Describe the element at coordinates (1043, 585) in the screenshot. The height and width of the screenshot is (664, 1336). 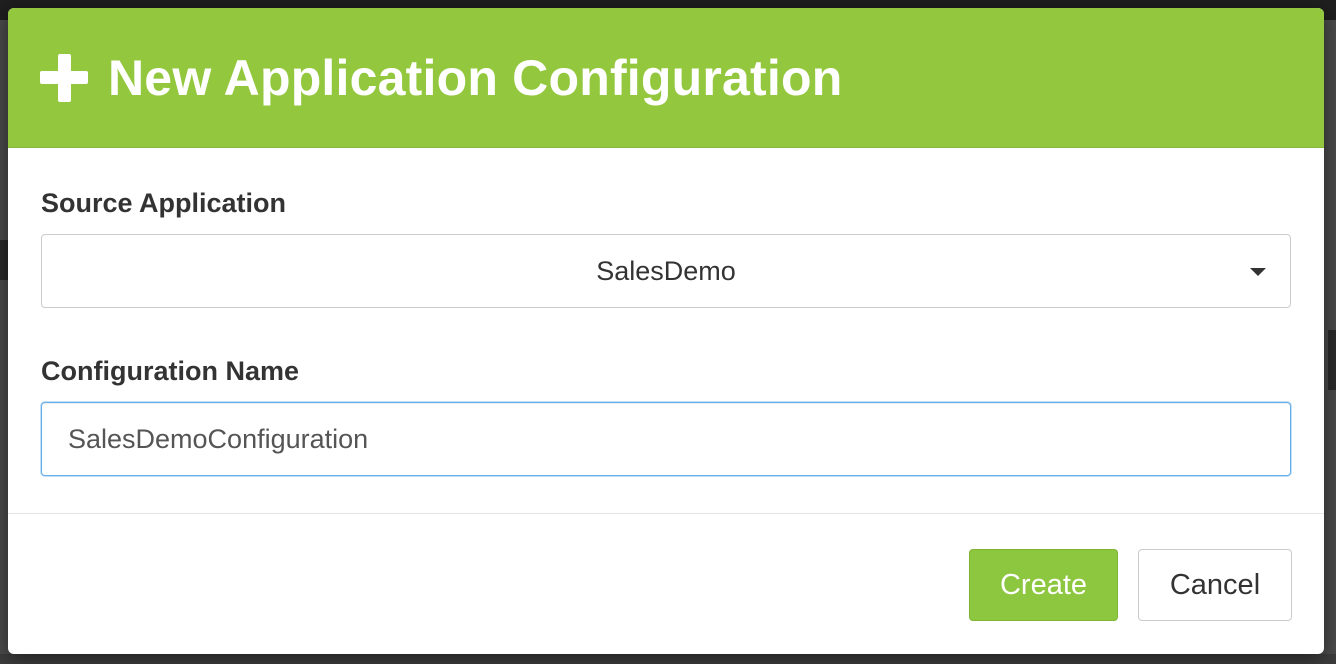
I see `create-button: Create` at that location.